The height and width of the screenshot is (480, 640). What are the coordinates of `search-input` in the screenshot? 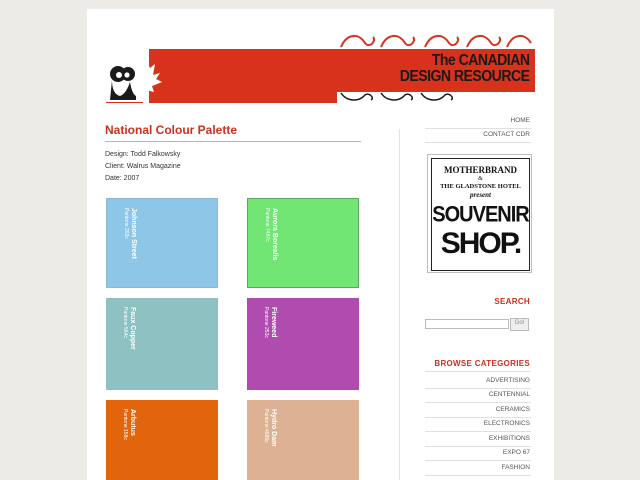 It's located at (467, 324).